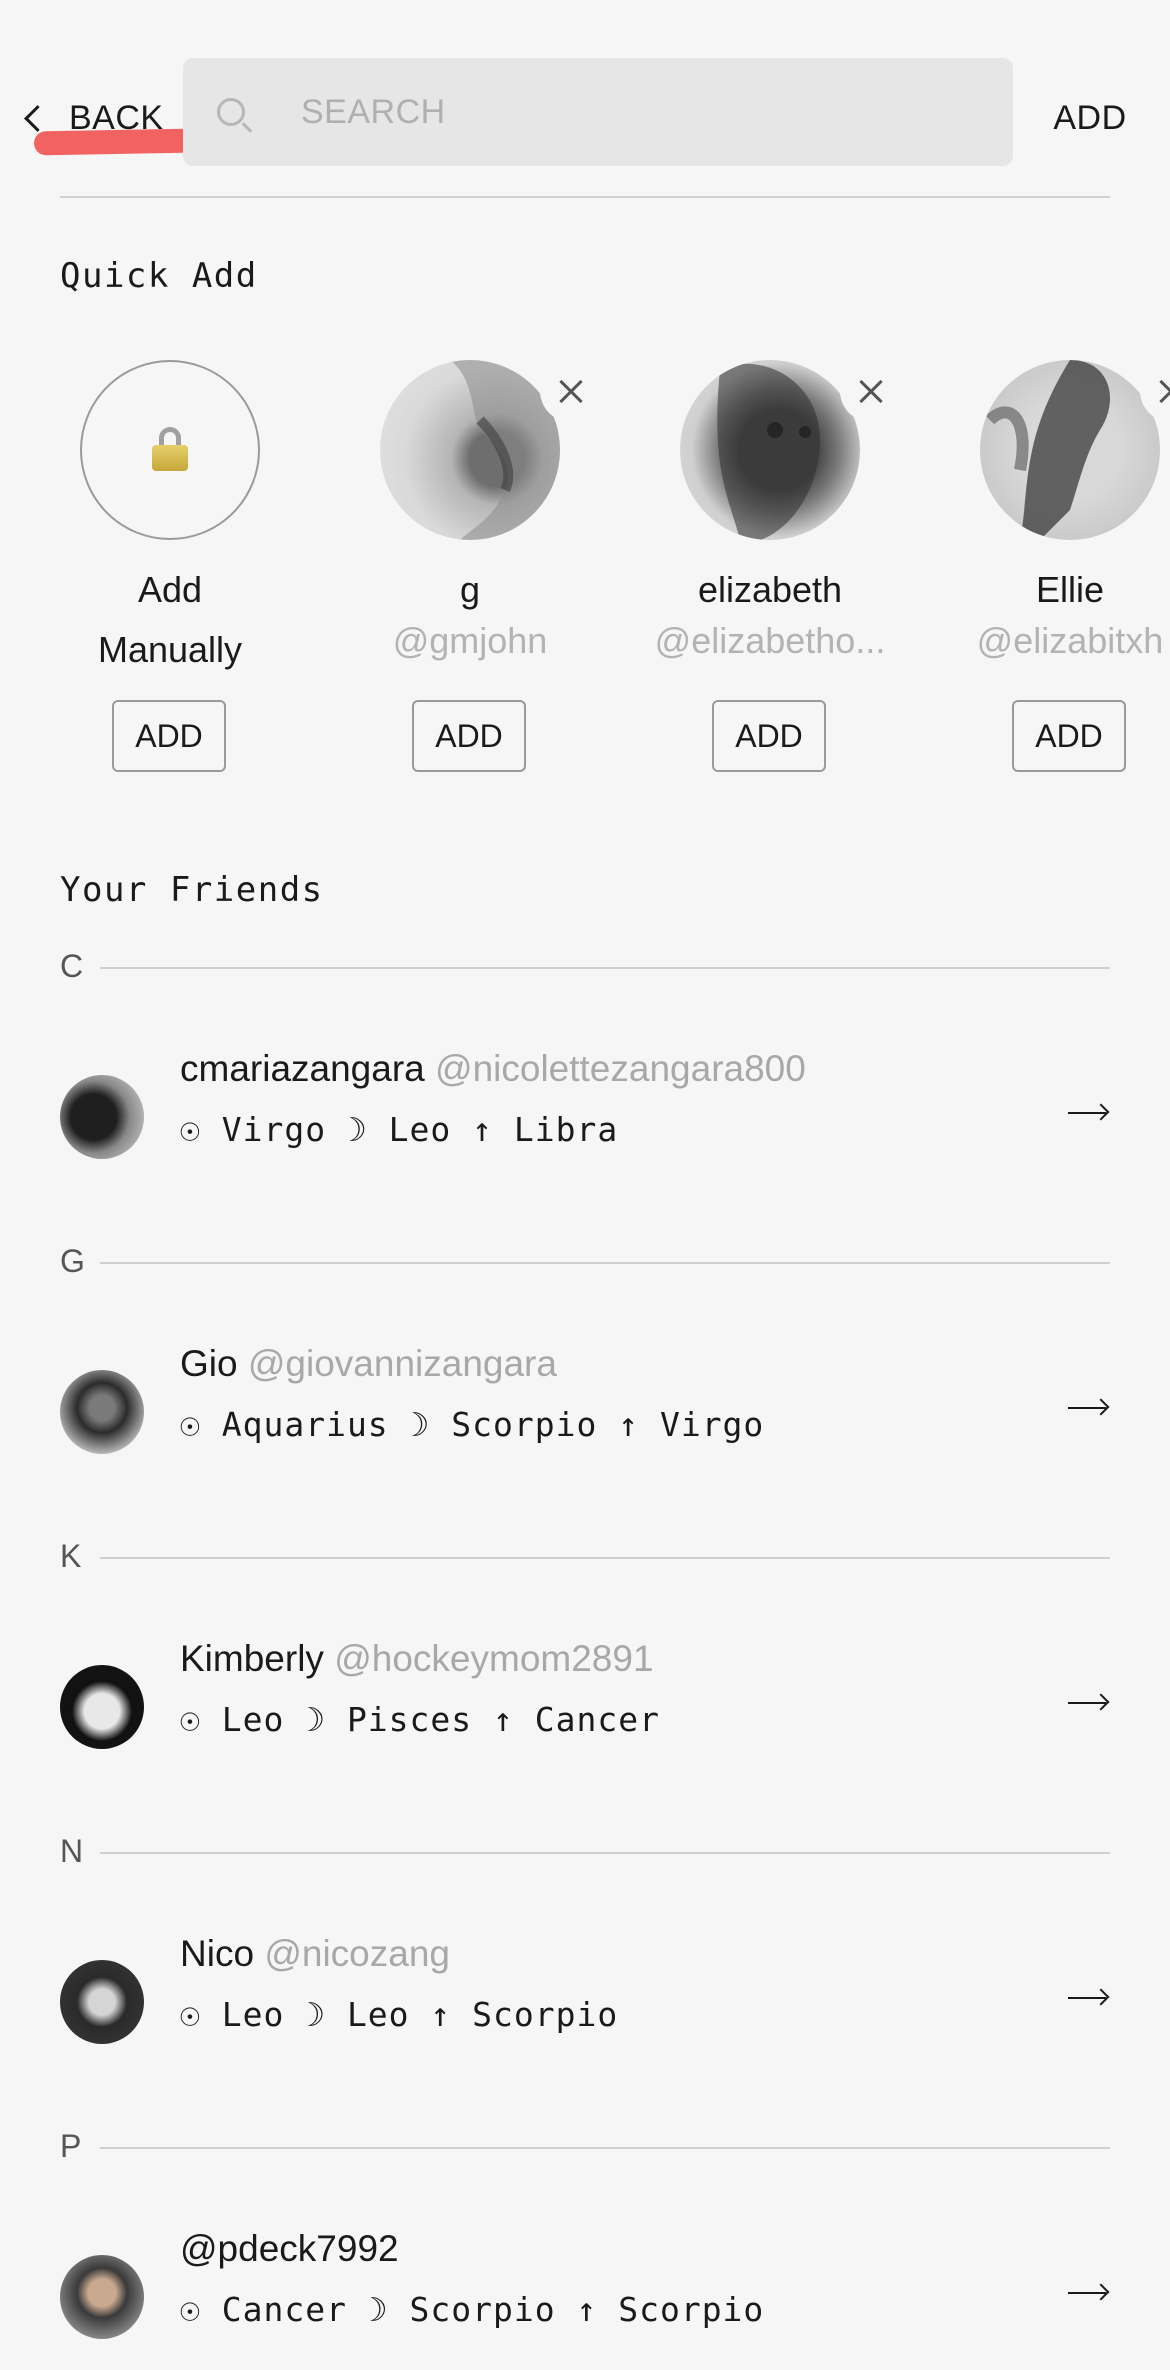  I want to click on friend-handle: @nicozang, so click(357, 1953).